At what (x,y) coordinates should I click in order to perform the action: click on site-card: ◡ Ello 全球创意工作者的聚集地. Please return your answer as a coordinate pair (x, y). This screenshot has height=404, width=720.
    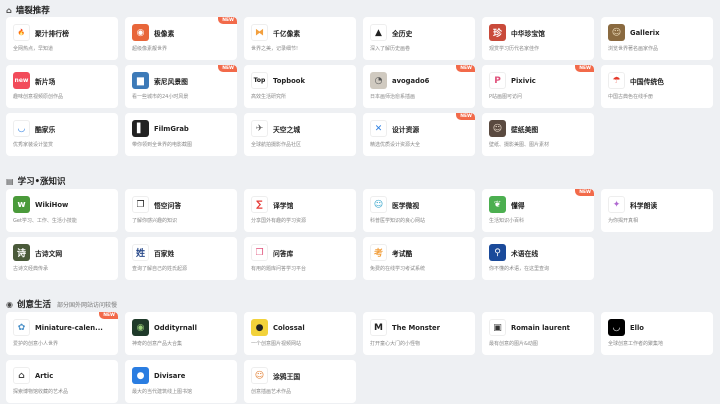
    Looking at the image, I should click on (657, 333).